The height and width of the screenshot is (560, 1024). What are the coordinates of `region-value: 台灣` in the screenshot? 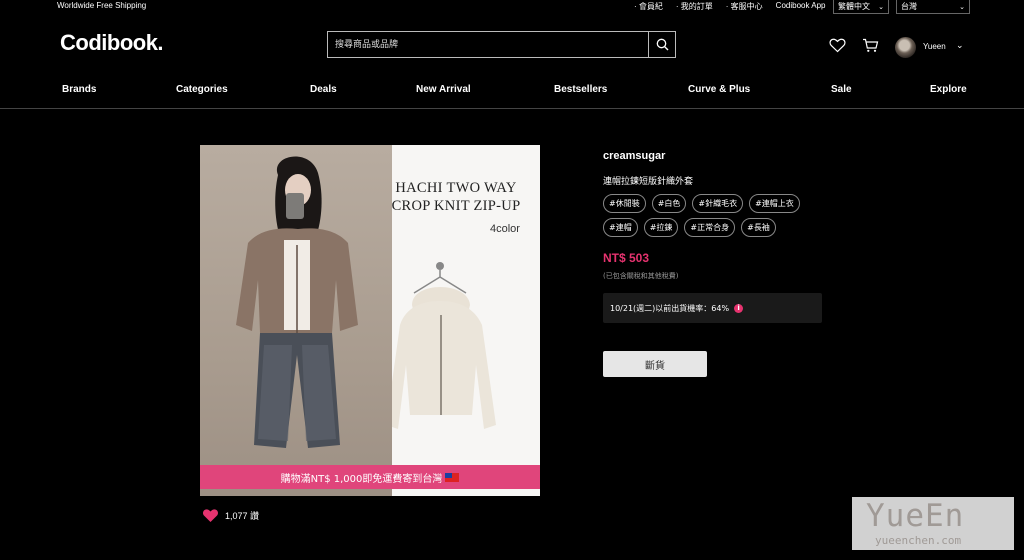 It's located at (909, 6).